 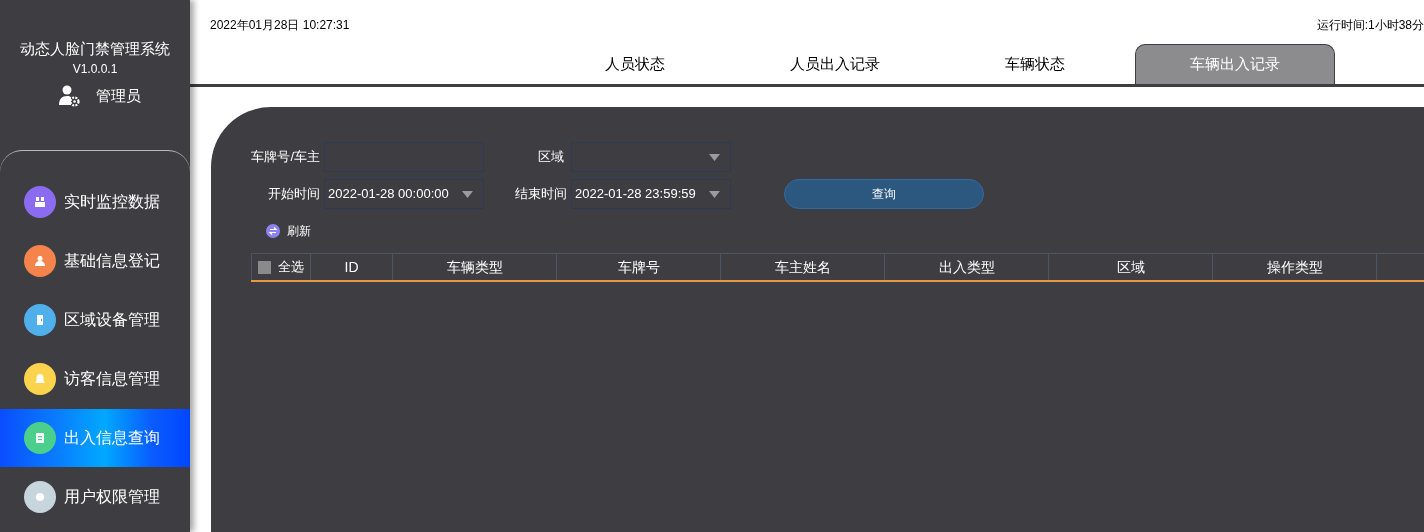 I want to click on app-title: 动态人脸门禁管理系统, so click(x=95, y=49).